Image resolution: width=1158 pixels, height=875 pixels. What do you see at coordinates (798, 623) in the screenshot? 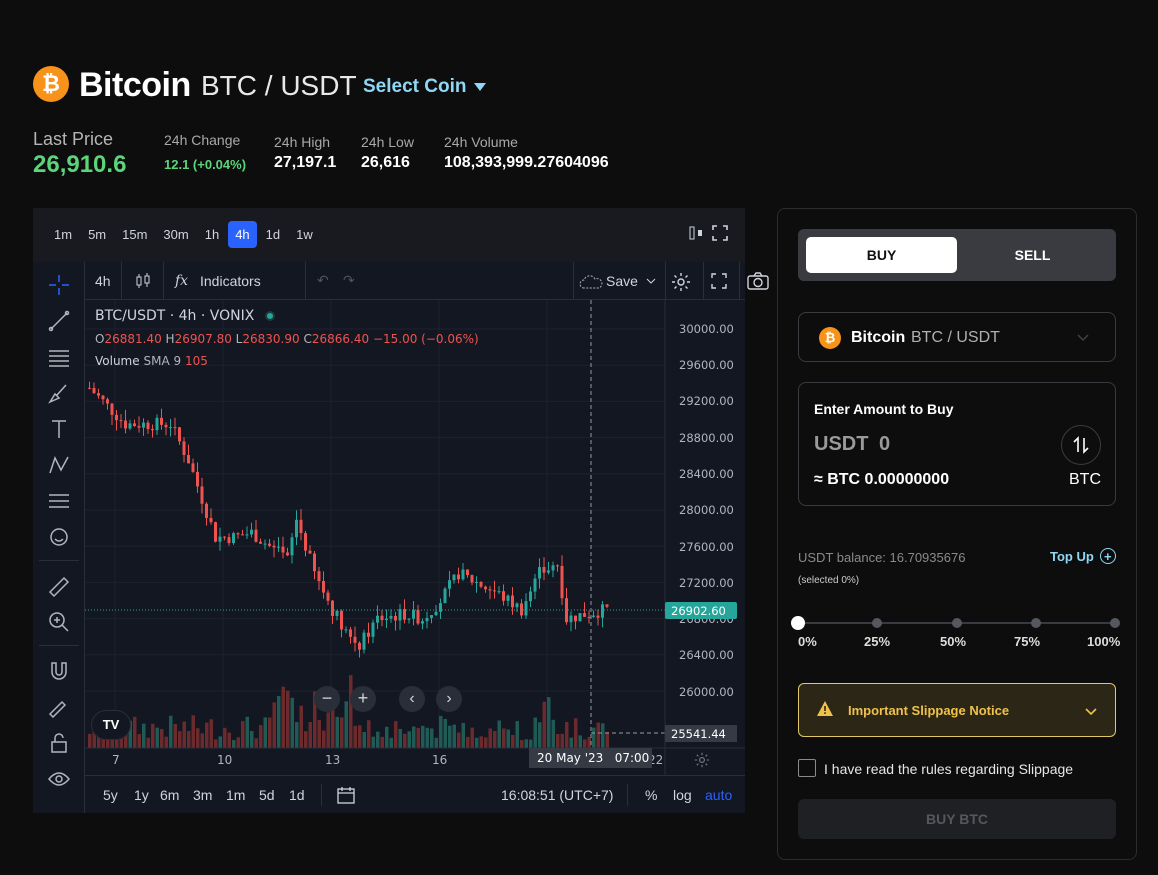
I see `slider-thumb` at bounding box center [798, 623].